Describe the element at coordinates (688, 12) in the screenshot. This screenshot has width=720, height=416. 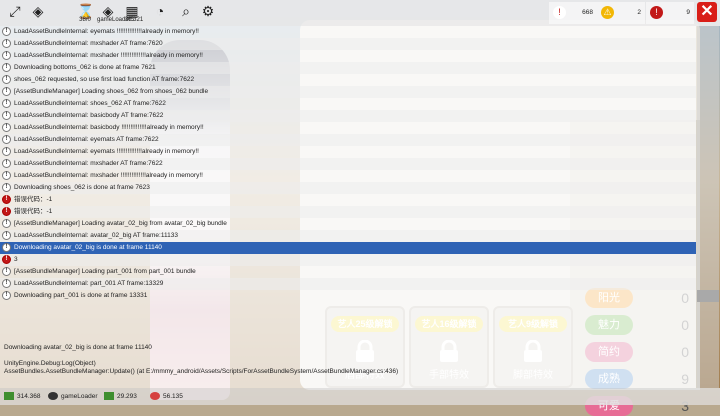
I see `counter-value: 9` at that location.